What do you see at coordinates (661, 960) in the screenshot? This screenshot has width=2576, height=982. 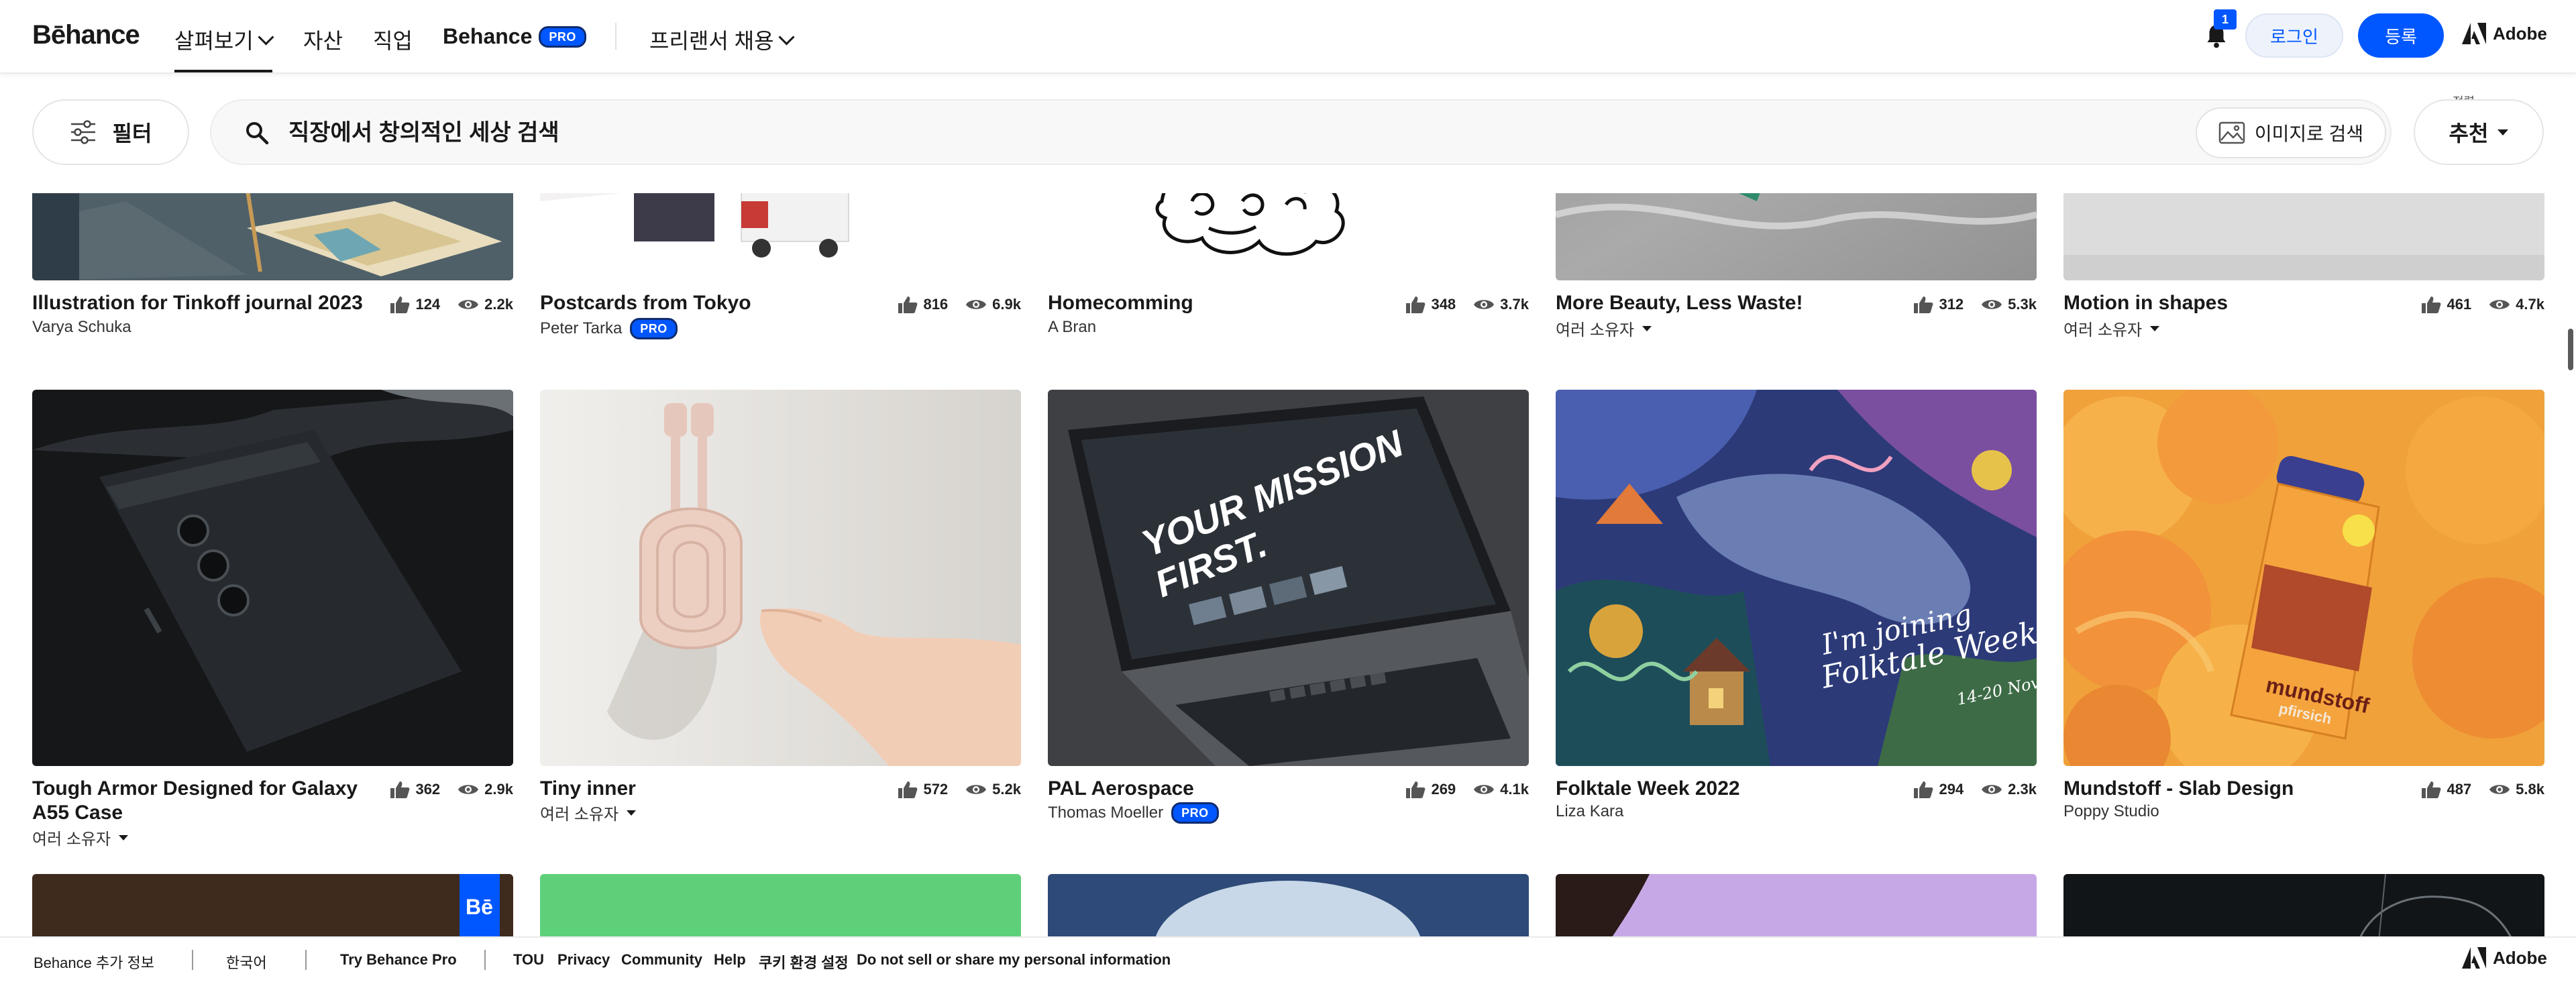 I see `footer-community: Community` at bounding box center [661, 960].